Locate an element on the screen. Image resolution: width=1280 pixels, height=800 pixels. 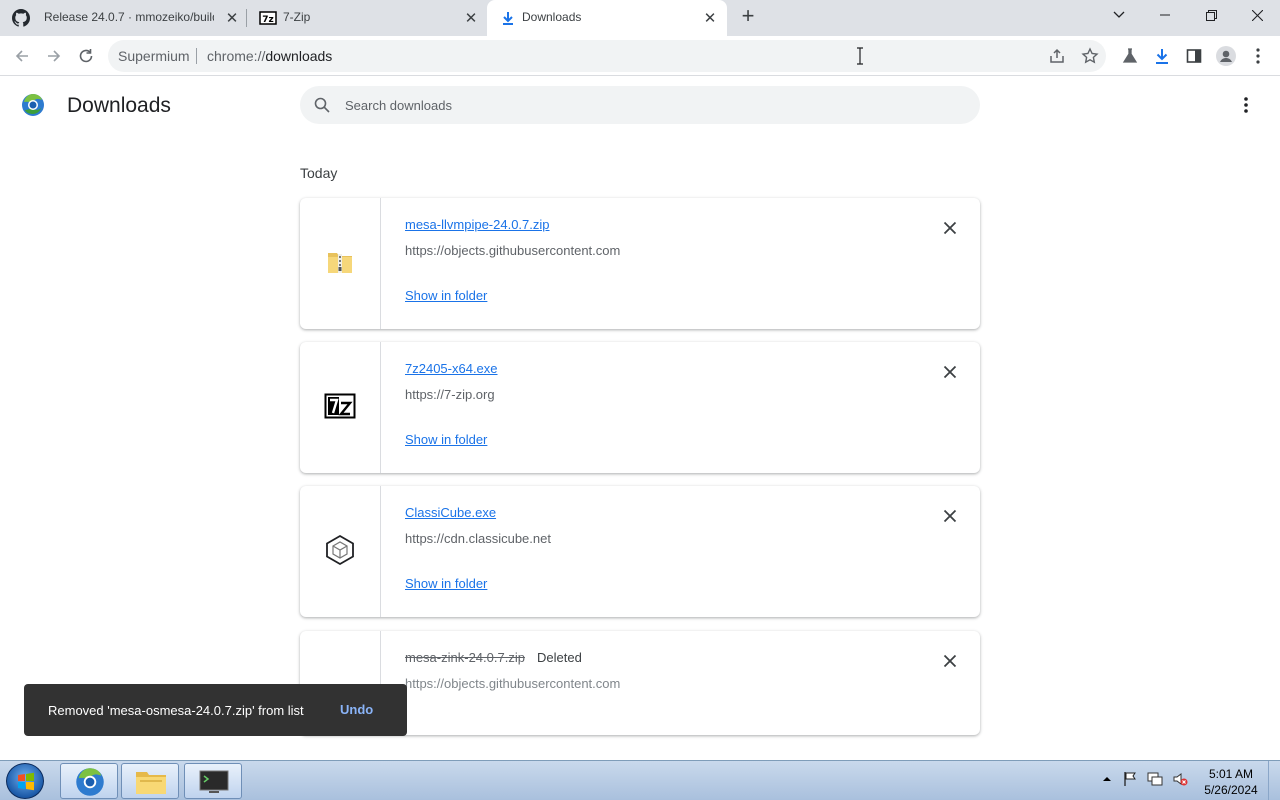
search-bar is located at coordinates (640, 105).